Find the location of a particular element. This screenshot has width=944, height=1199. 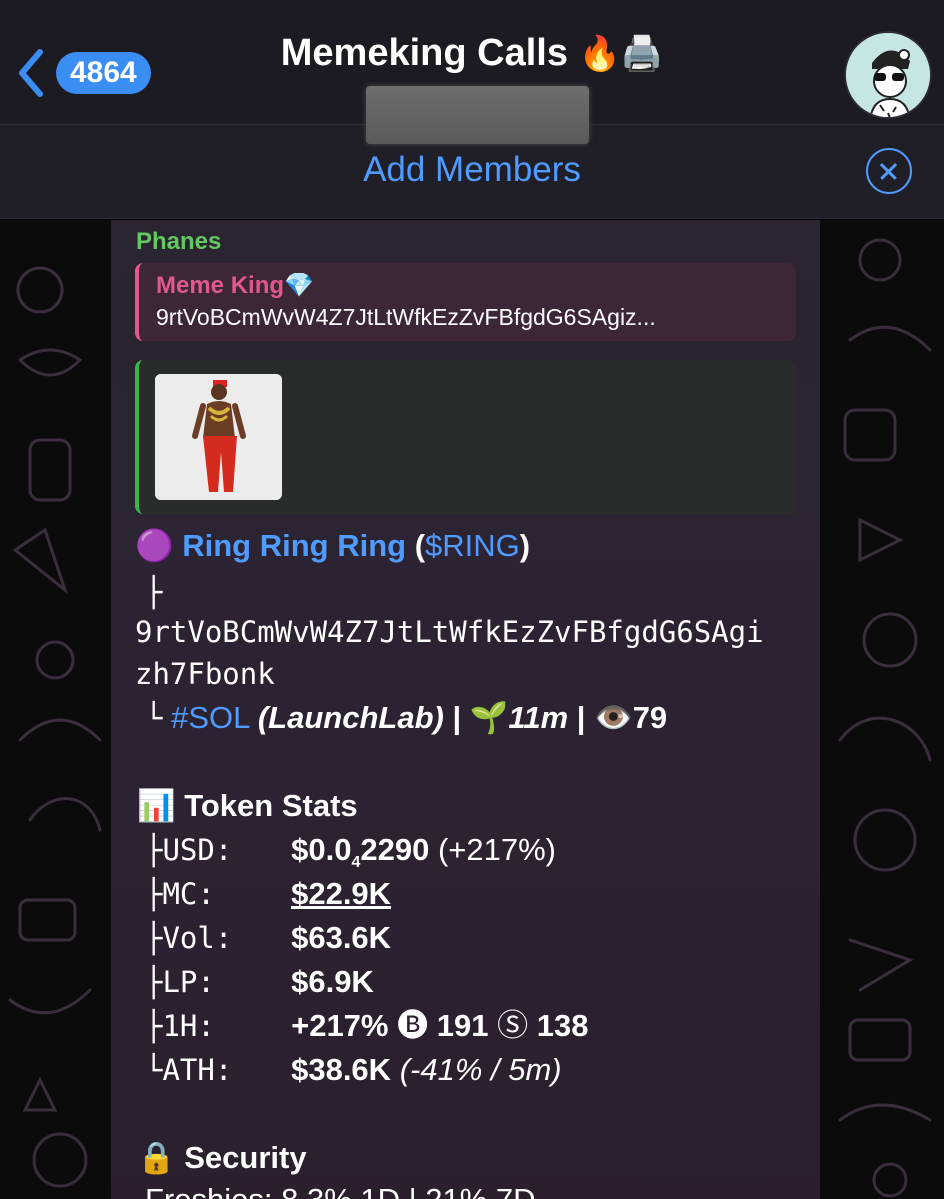

stat-key: USD: is located at coordinates (197, 850).